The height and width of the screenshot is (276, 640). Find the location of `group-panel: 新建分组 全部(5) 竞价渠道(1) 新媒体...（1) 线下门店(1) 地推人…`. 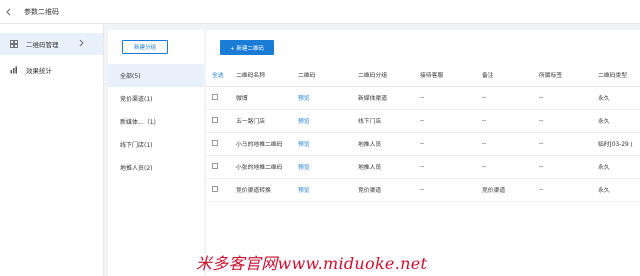

group-panel: 新建分组 全部(5) 竞价渠道(1) 新媒体...（1) 线下门店(1) 地推人… is located at coordinates (156, 153).